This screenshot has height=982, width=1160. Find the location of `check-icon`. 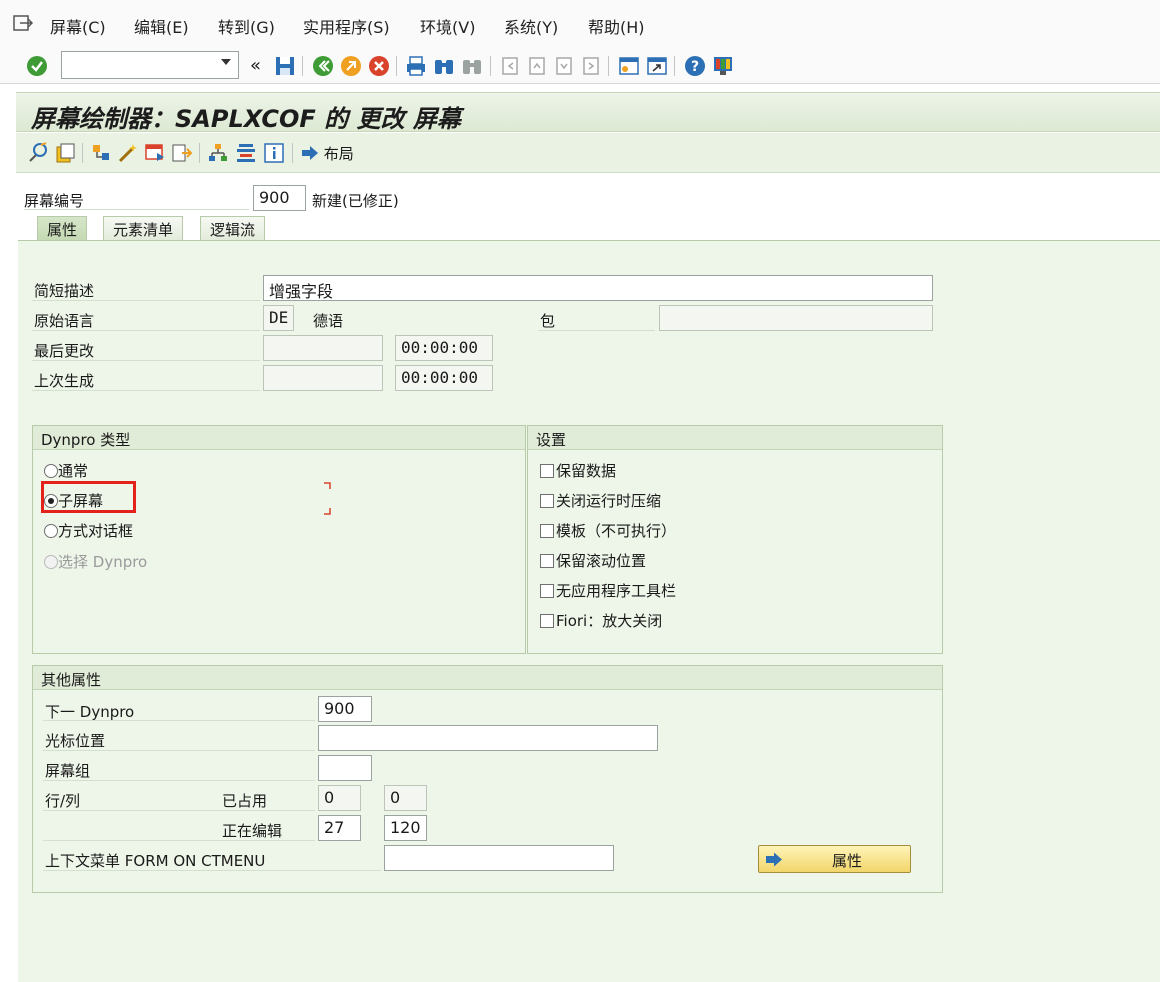

check-icon is located at coordinates (37, 66).